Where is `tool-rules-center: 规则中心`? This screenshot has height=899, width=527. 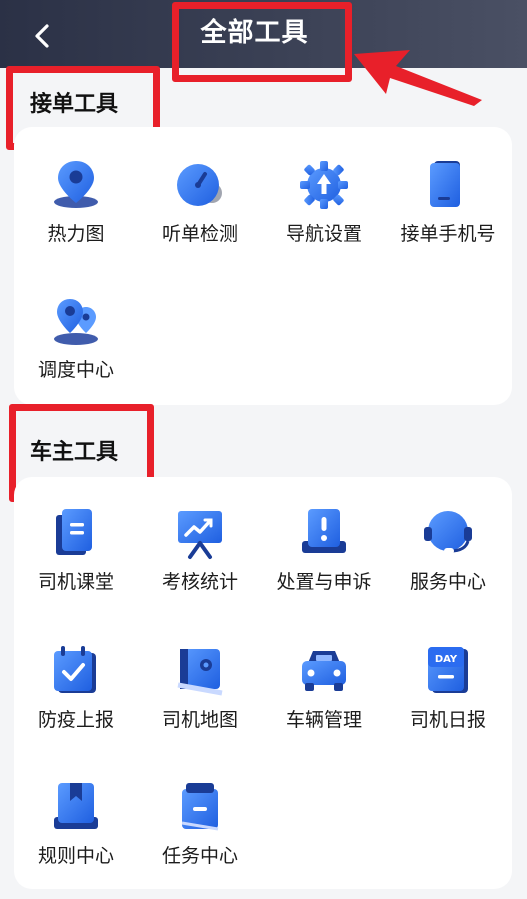
tool-rules-center: 规则中心 is located at coordinates (76, 834).